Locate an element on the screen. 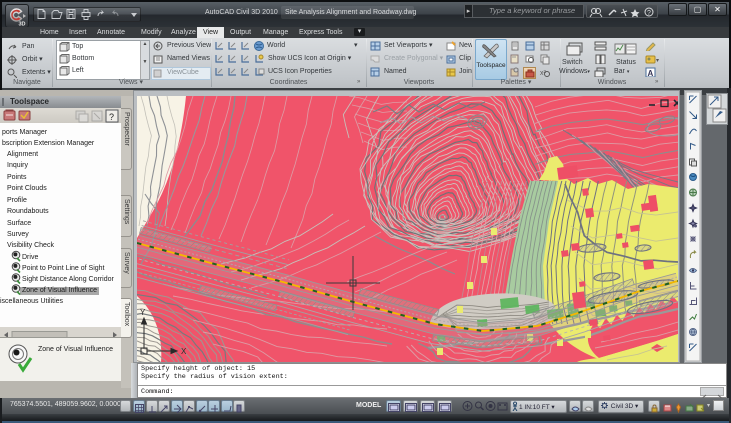  svg-text: X is located at coordinates (184, 351).